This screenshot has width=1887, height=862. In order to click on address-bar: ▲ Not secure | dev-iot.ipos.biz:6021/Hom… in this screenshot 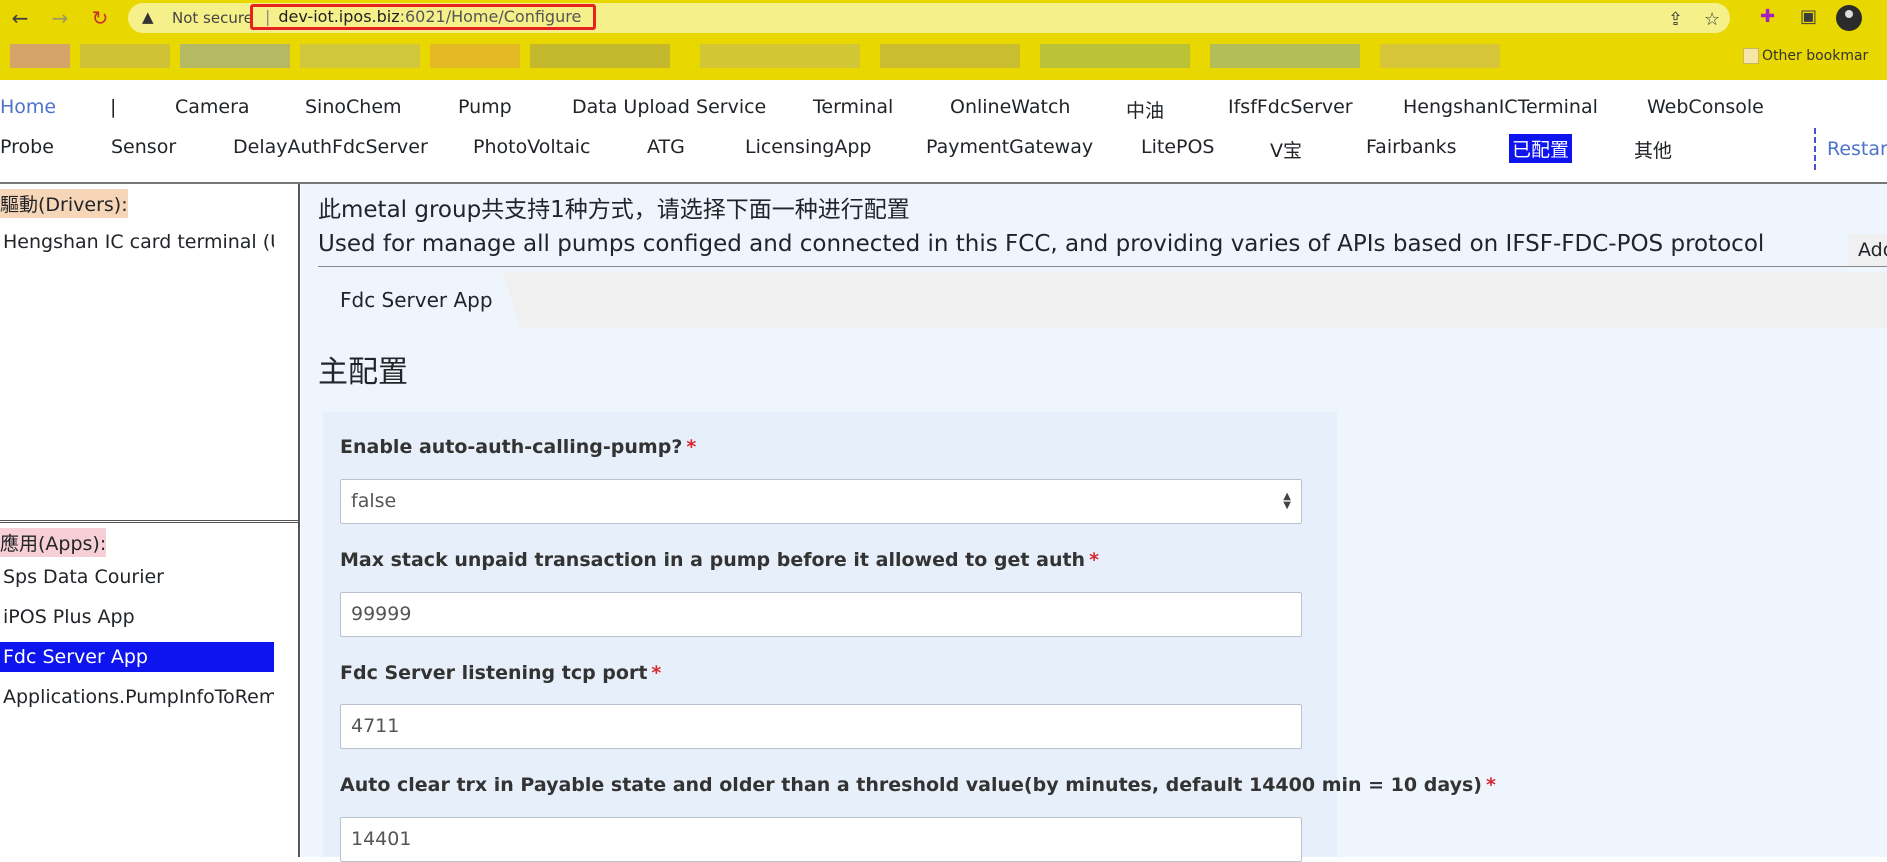, I will do `click(929, 18)`.